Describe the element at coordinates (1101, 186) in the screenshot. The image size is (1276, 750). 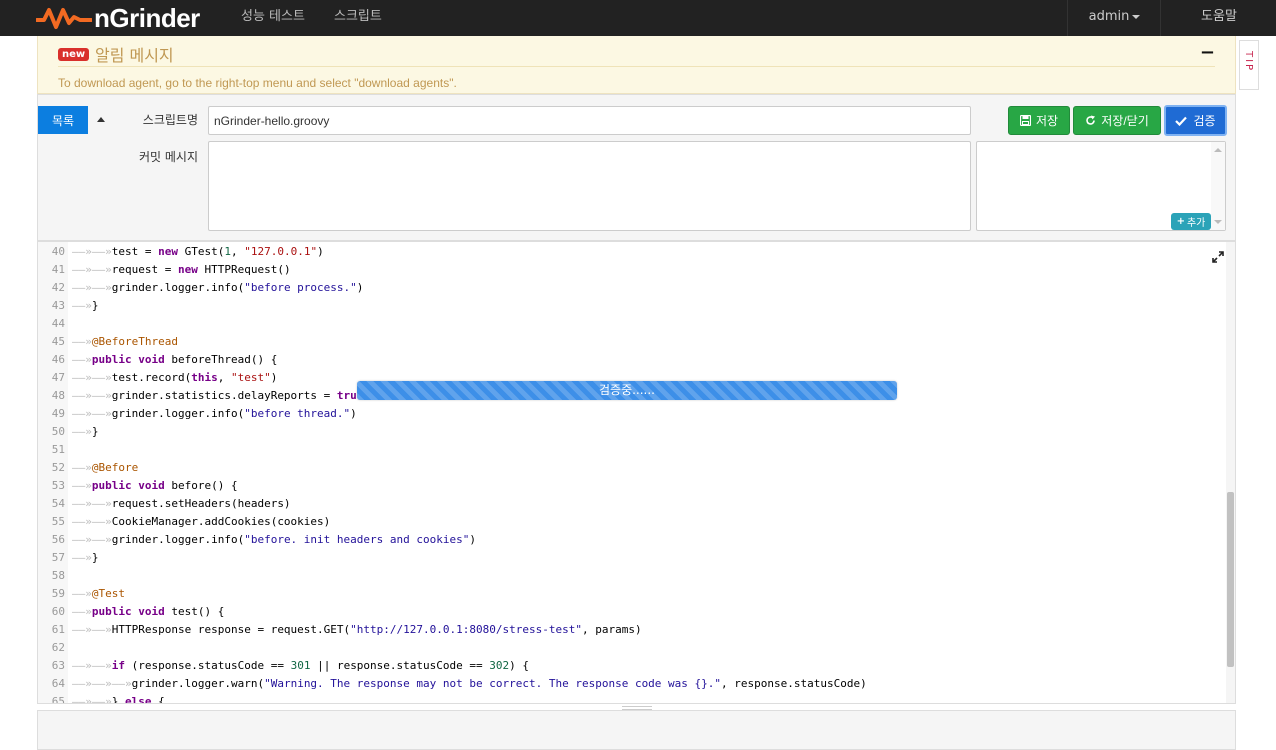
I see `target-host-list: + 추가` at that location.